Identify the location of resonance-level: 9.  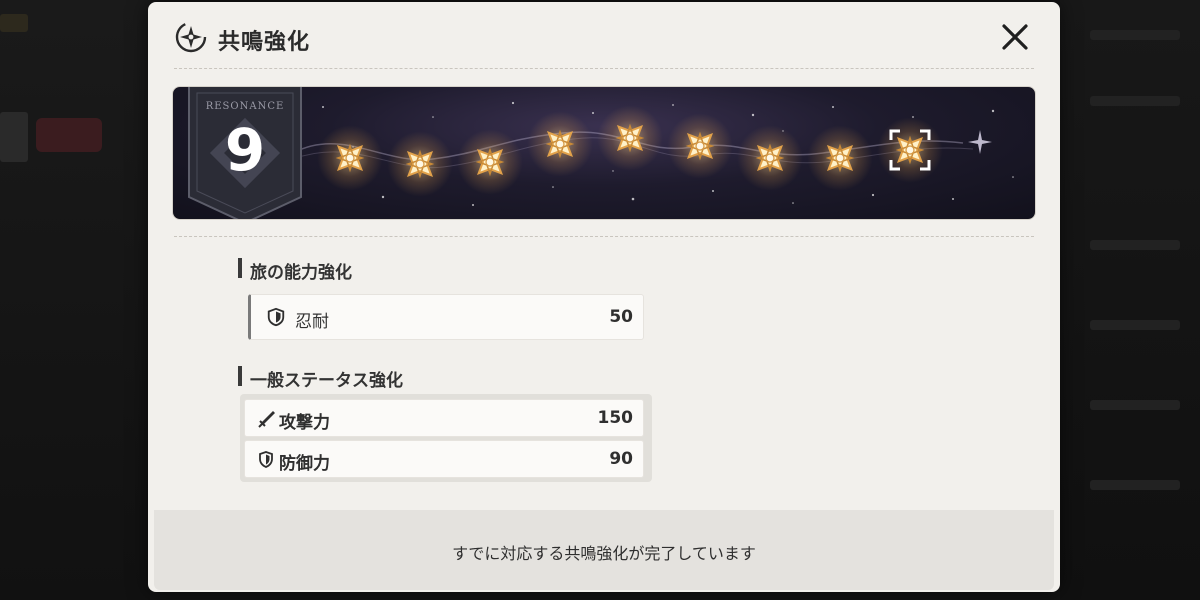
(245, 150).